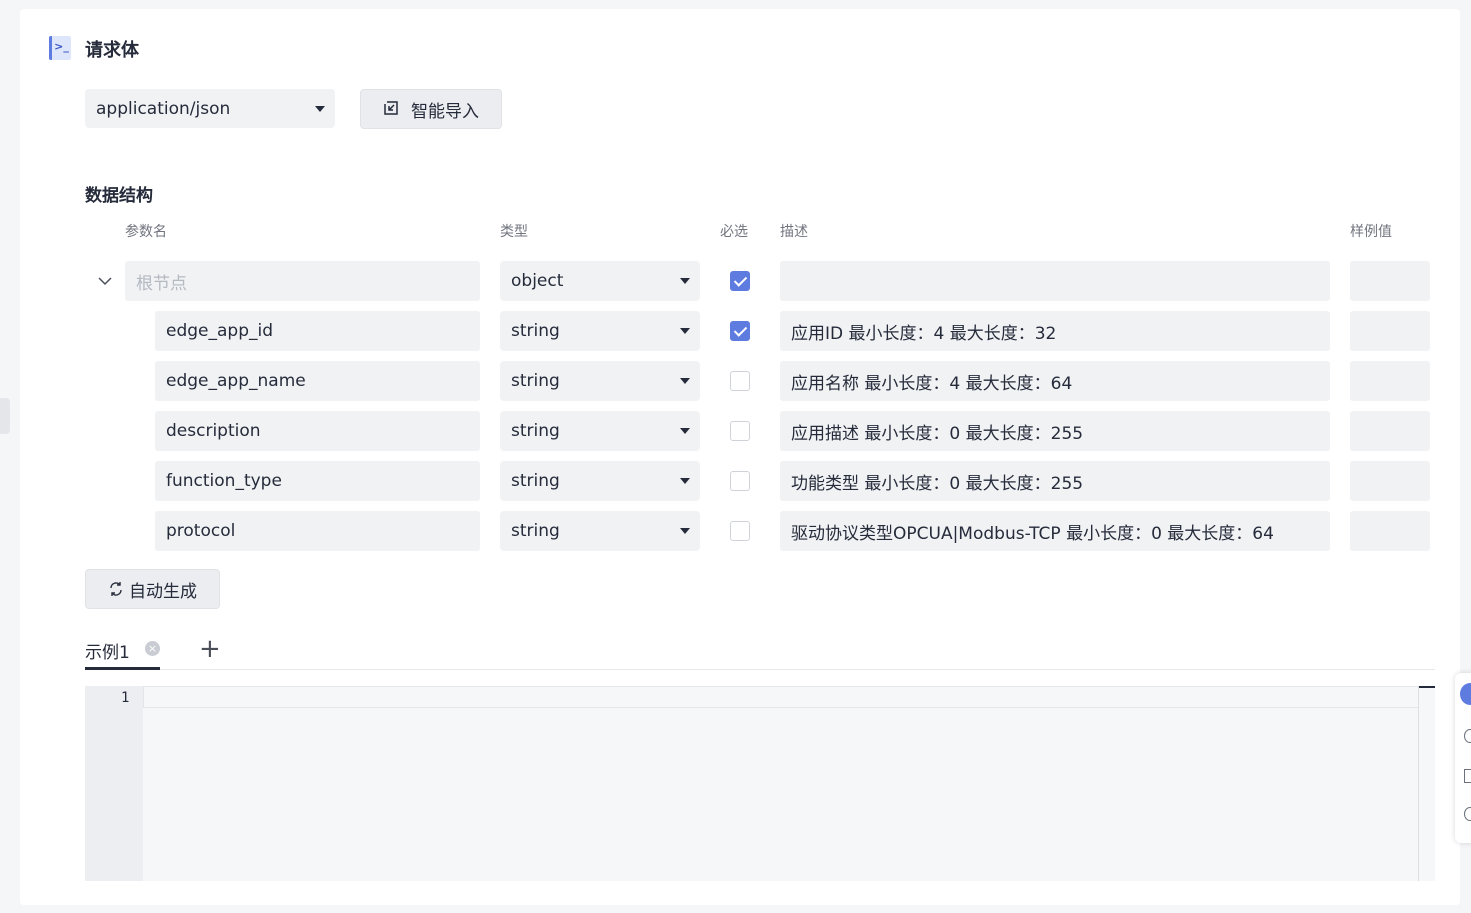 This screenshot has height=913, width=1471. Describe the element at coordinates (107, 650) in the screenshot. I see `tab-example-1: 示例1` at that location.